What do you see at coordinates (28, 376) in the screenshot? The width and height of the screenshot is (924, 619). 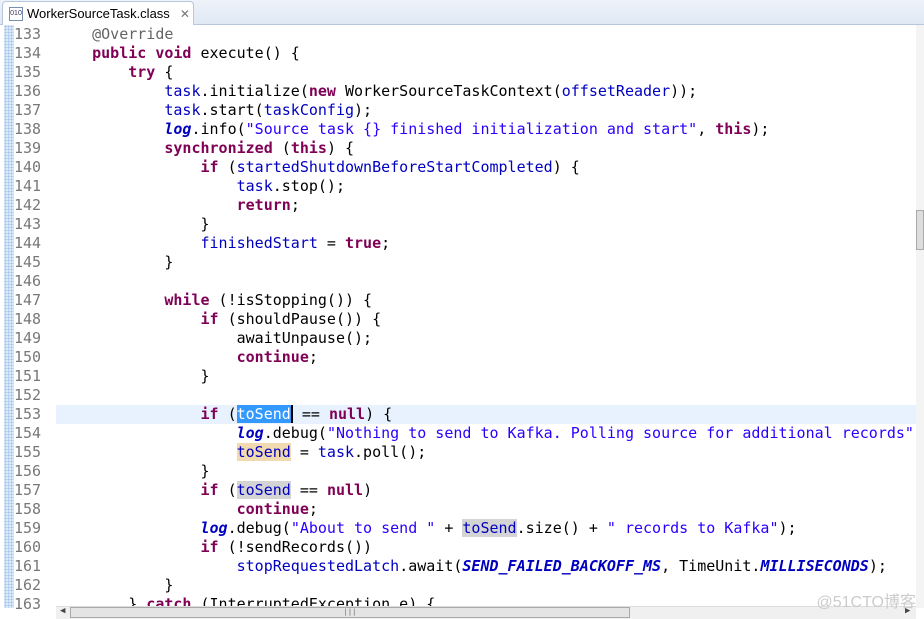 I see `line-number: 151` at bounding box center [28, 376].